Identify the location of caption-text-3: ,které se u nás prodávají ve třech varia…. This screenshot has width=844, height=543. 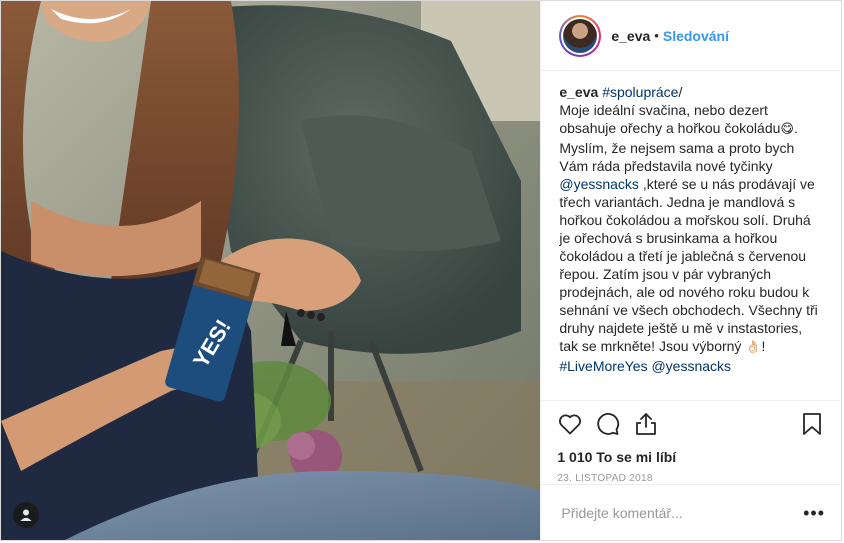
(688, 265).